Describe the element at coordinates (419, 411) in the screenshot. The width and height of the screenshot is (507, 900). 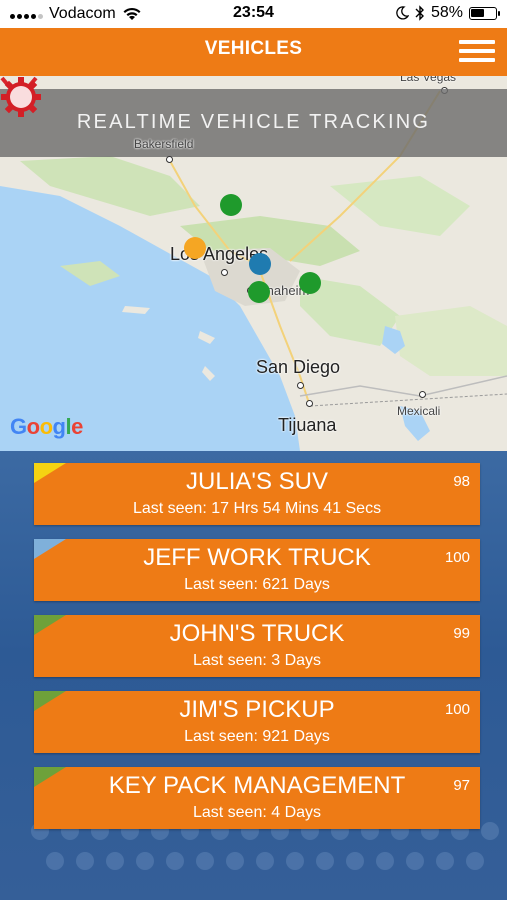
I see `place-mexicali: Mexicali` at that location.